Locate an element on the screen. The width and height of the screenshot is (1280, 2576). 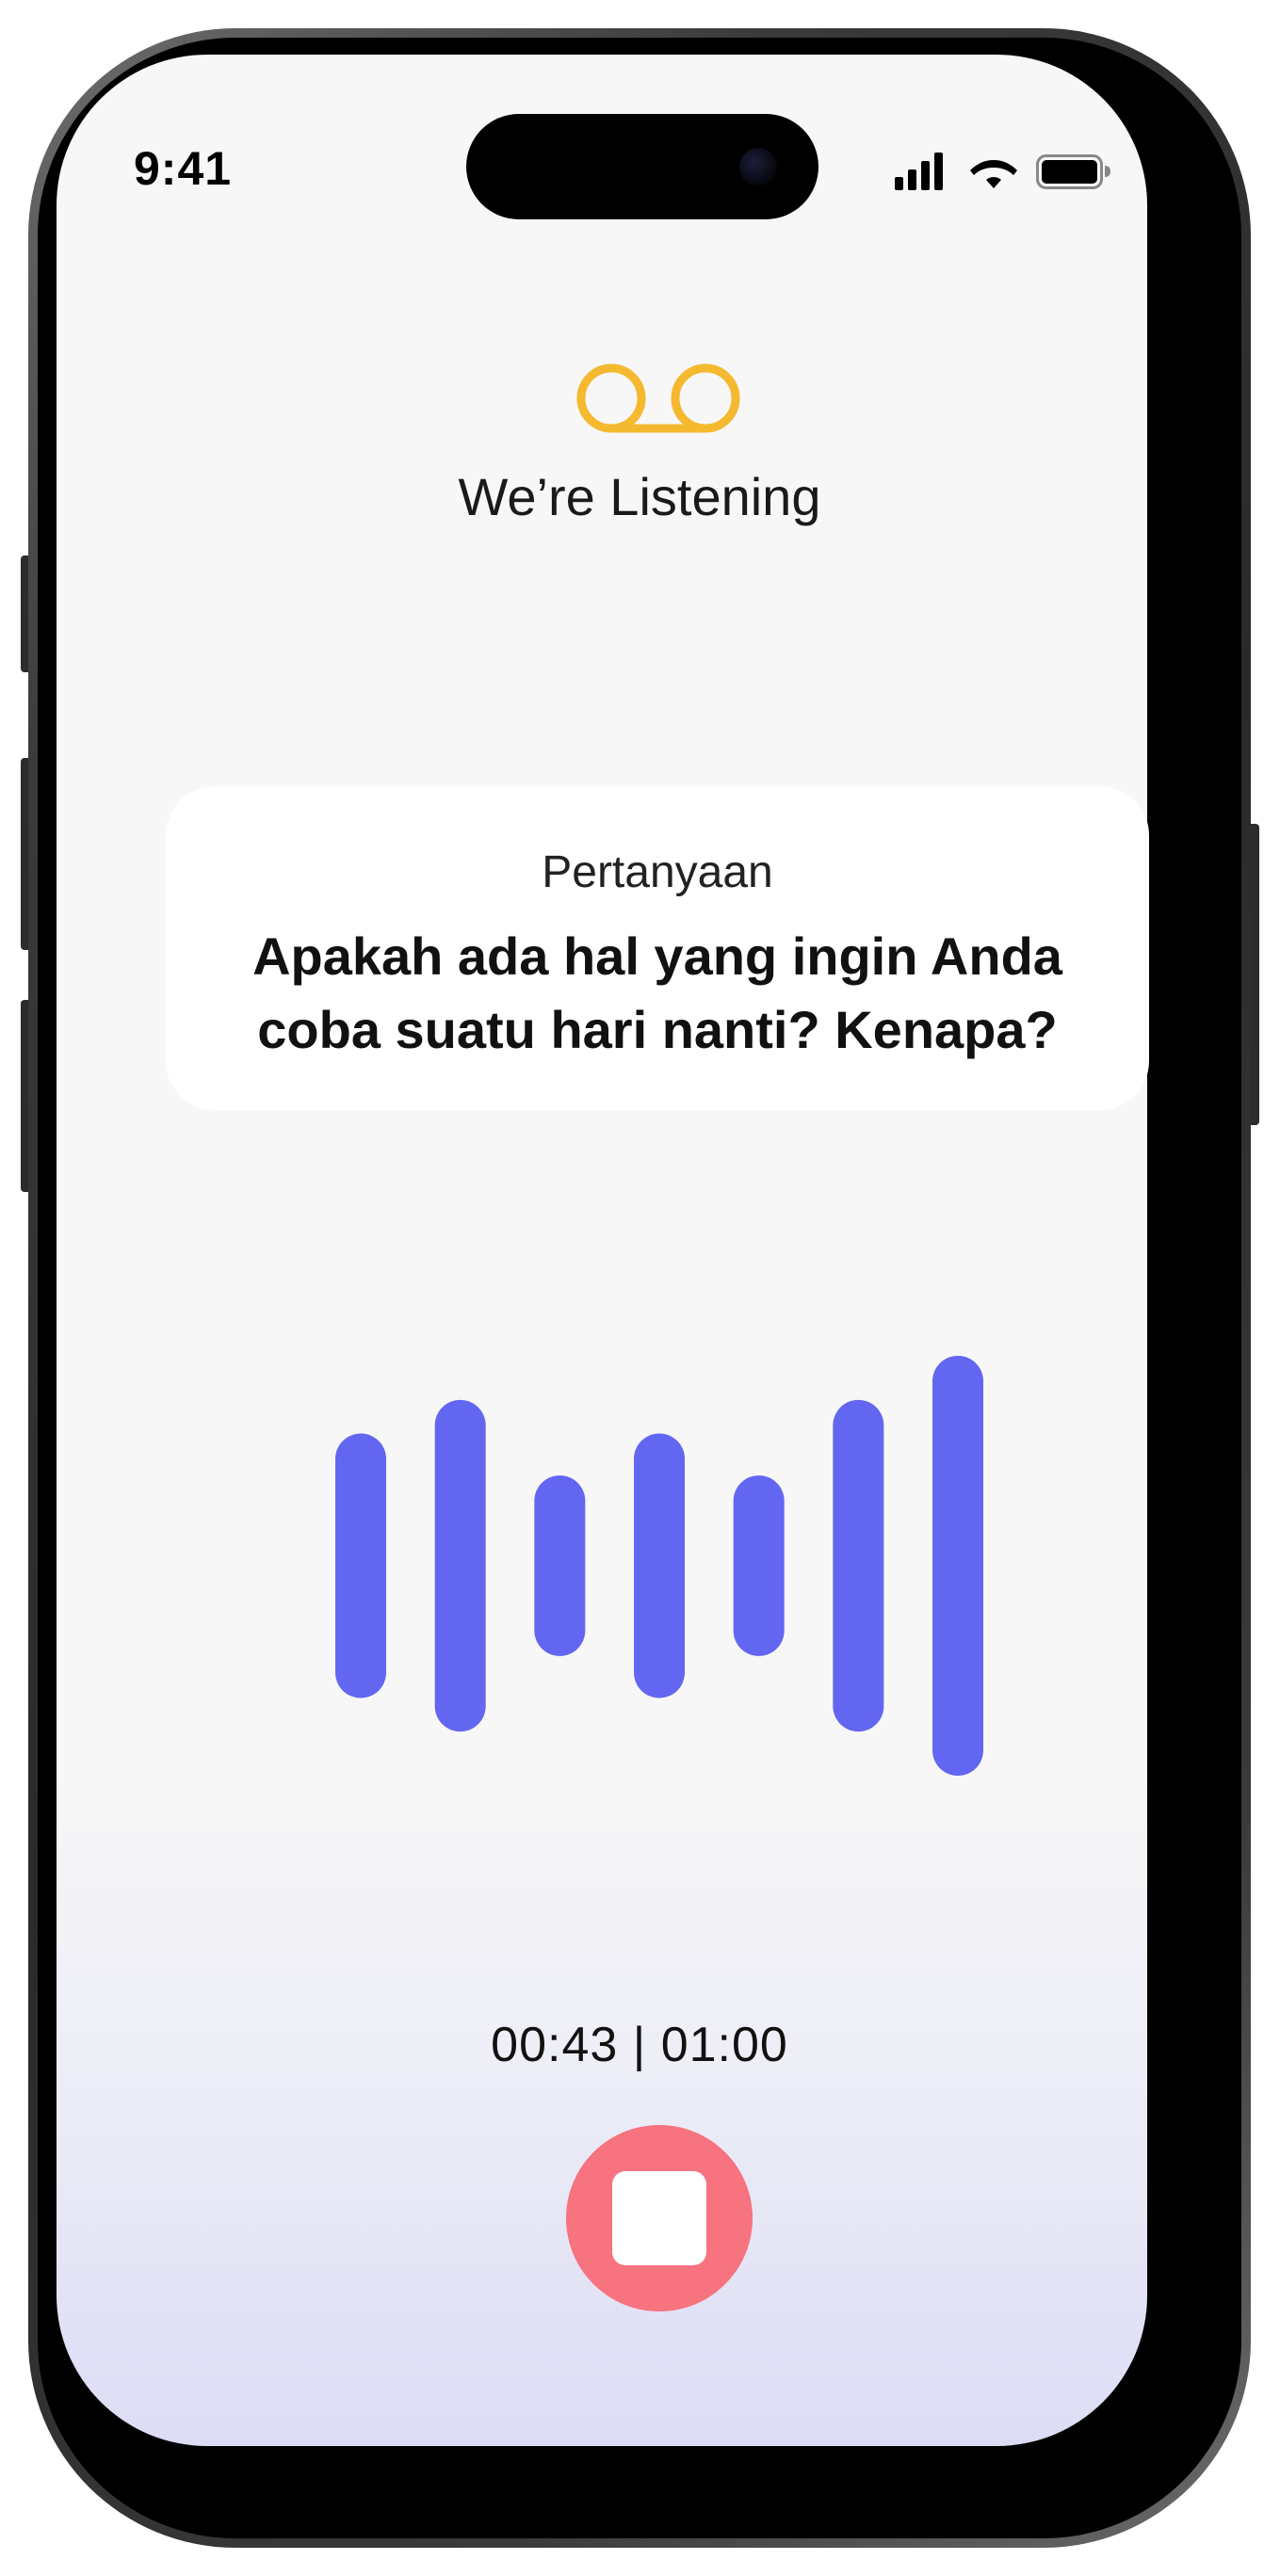
status-icons is located at coordinates (1002, 171).